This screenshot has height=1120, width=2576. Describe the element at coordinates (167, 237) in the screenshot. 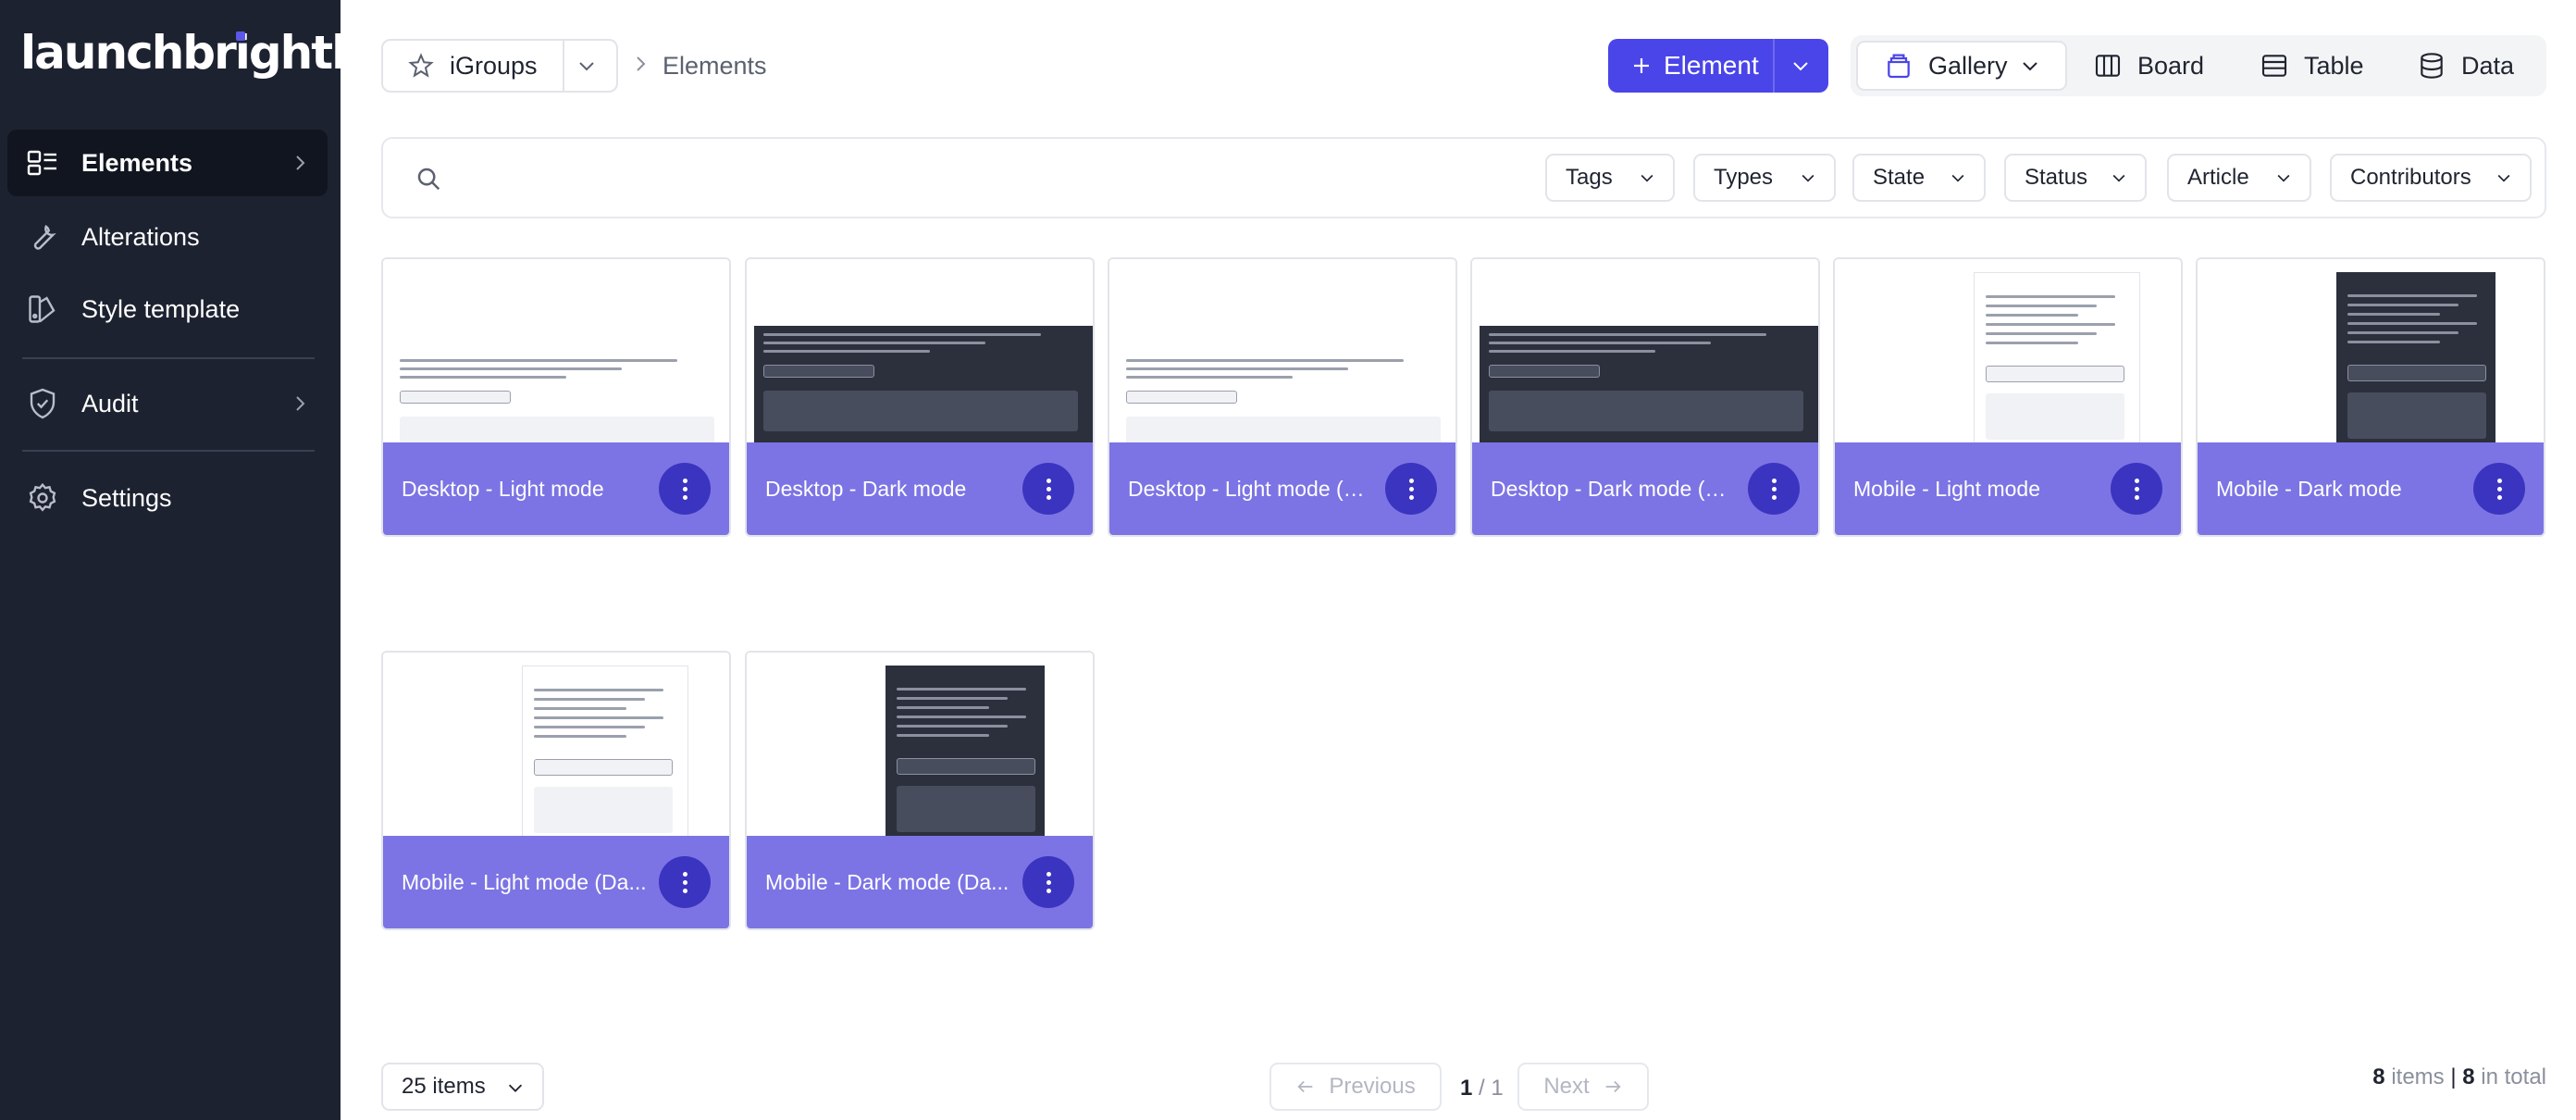

I see `sidebar-item-alterations: Alterations` at that location.